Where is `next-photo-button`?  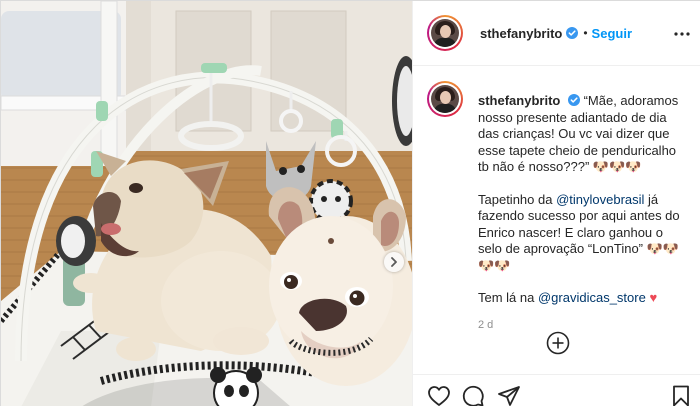
next-photo-button is located at coordinates (394, 262).